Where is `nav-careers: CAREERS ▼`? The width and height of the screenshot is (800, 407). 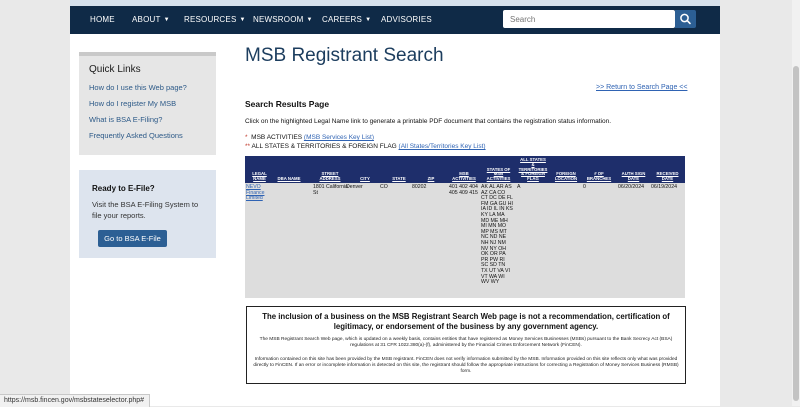 nav-careers: CAREERS ▼ is located at coordinates (346, 19).